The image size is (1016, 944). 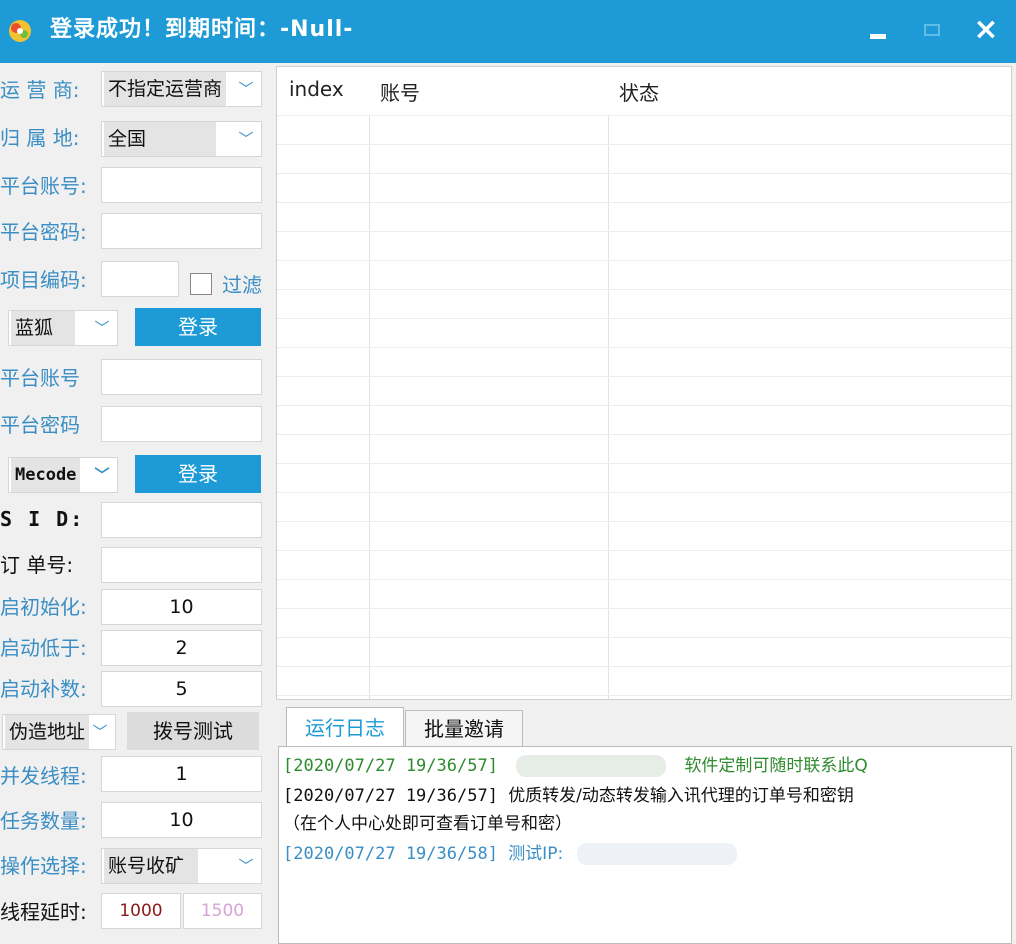 What do you see at coordinates (198, 474) in the screenshot?
I see `login2-button: 登录` at bounding box center [198, 474].